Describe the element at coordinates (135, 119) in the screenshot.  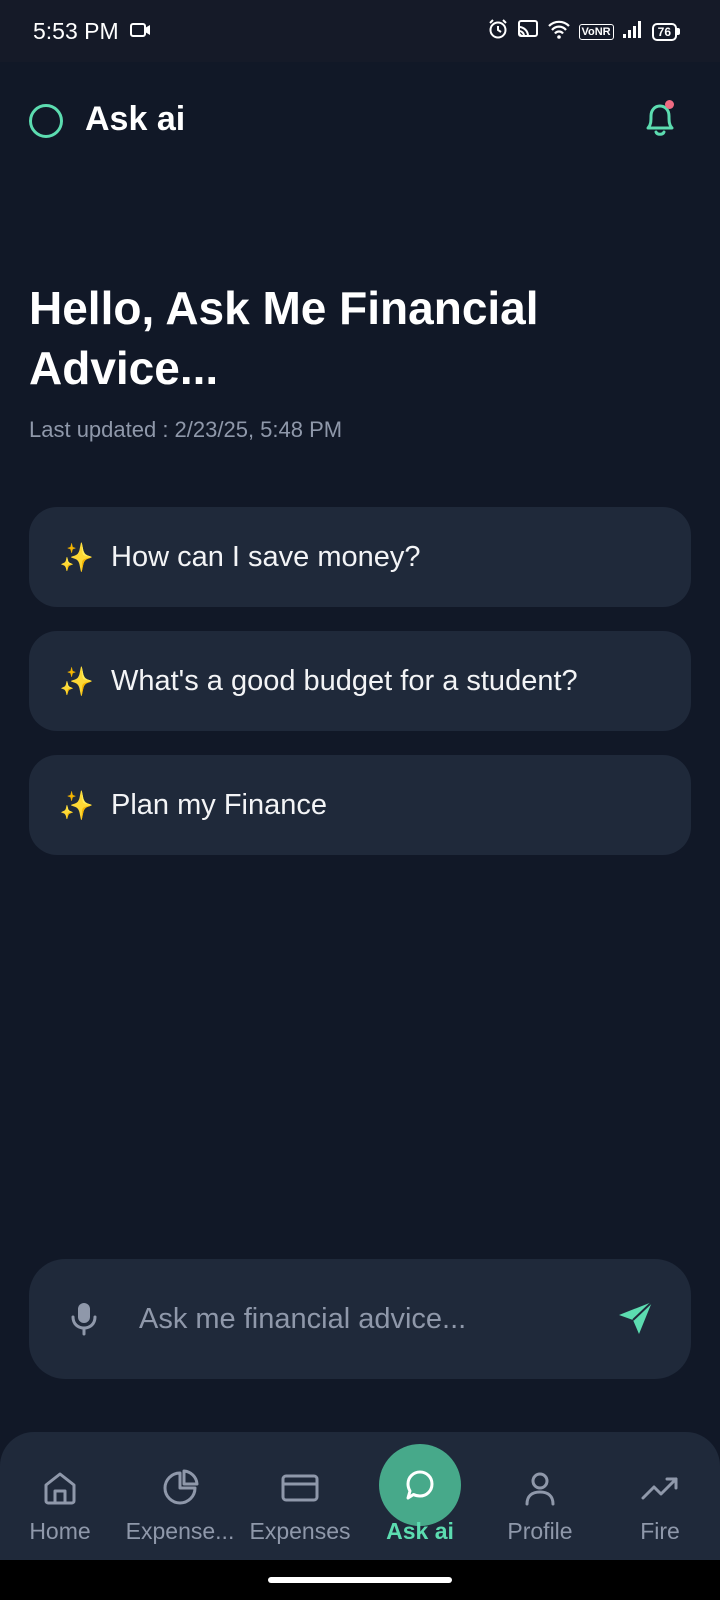
I see `page-title: Ask ai` at that location.